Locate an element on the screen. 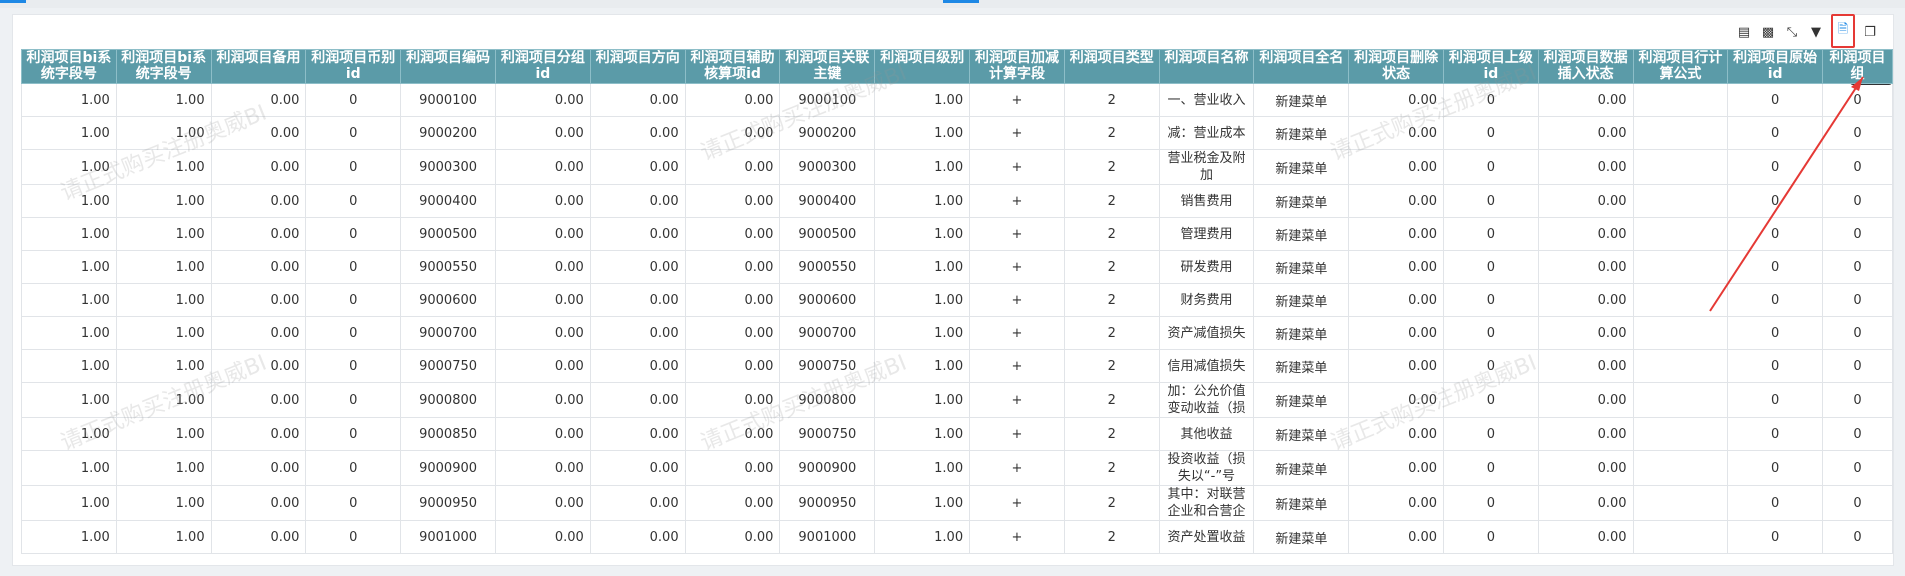 Image resolution: width=1905 pixels, height=576 pixels. column-header: 利润项目全名 is located at coordinates (1301, 66).